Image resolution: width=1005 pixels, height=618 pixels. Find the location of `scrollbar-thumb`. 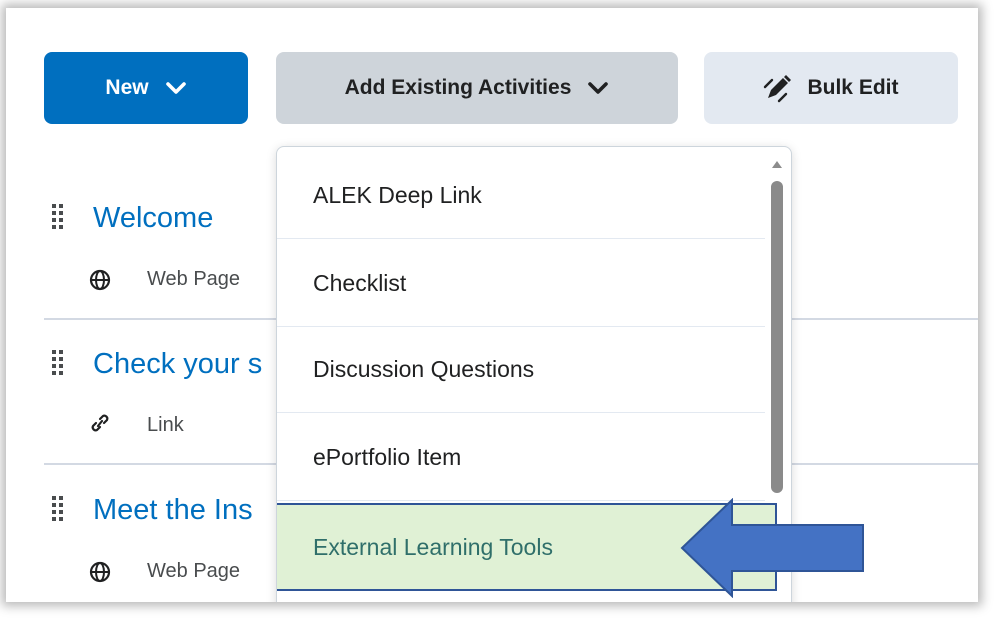

scrollbar-thumb is located at coordinates (777, 337).